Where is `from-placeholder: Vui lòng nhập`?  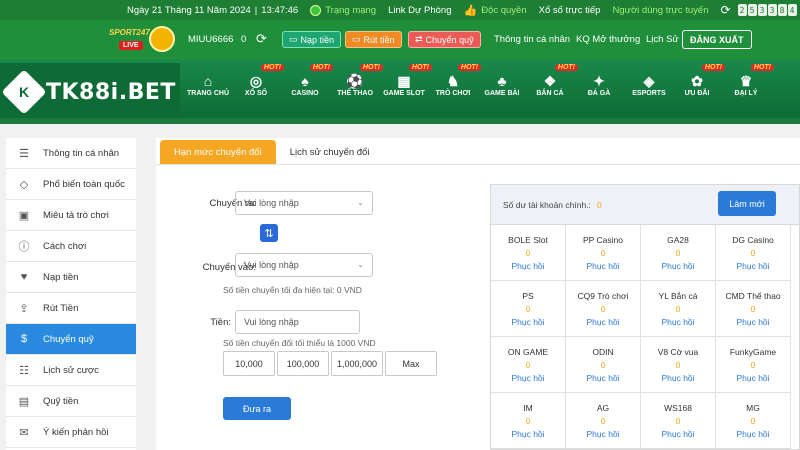
from-placeholder: Vui lòng nhập is located at coordinates (271, 203).